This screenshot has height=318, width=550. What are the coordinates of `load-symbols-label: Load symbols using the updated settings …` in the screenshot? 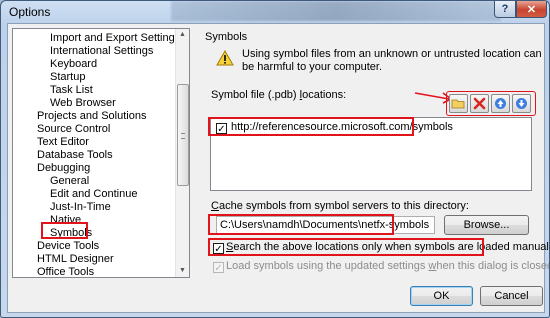 It's located at (388, 266).